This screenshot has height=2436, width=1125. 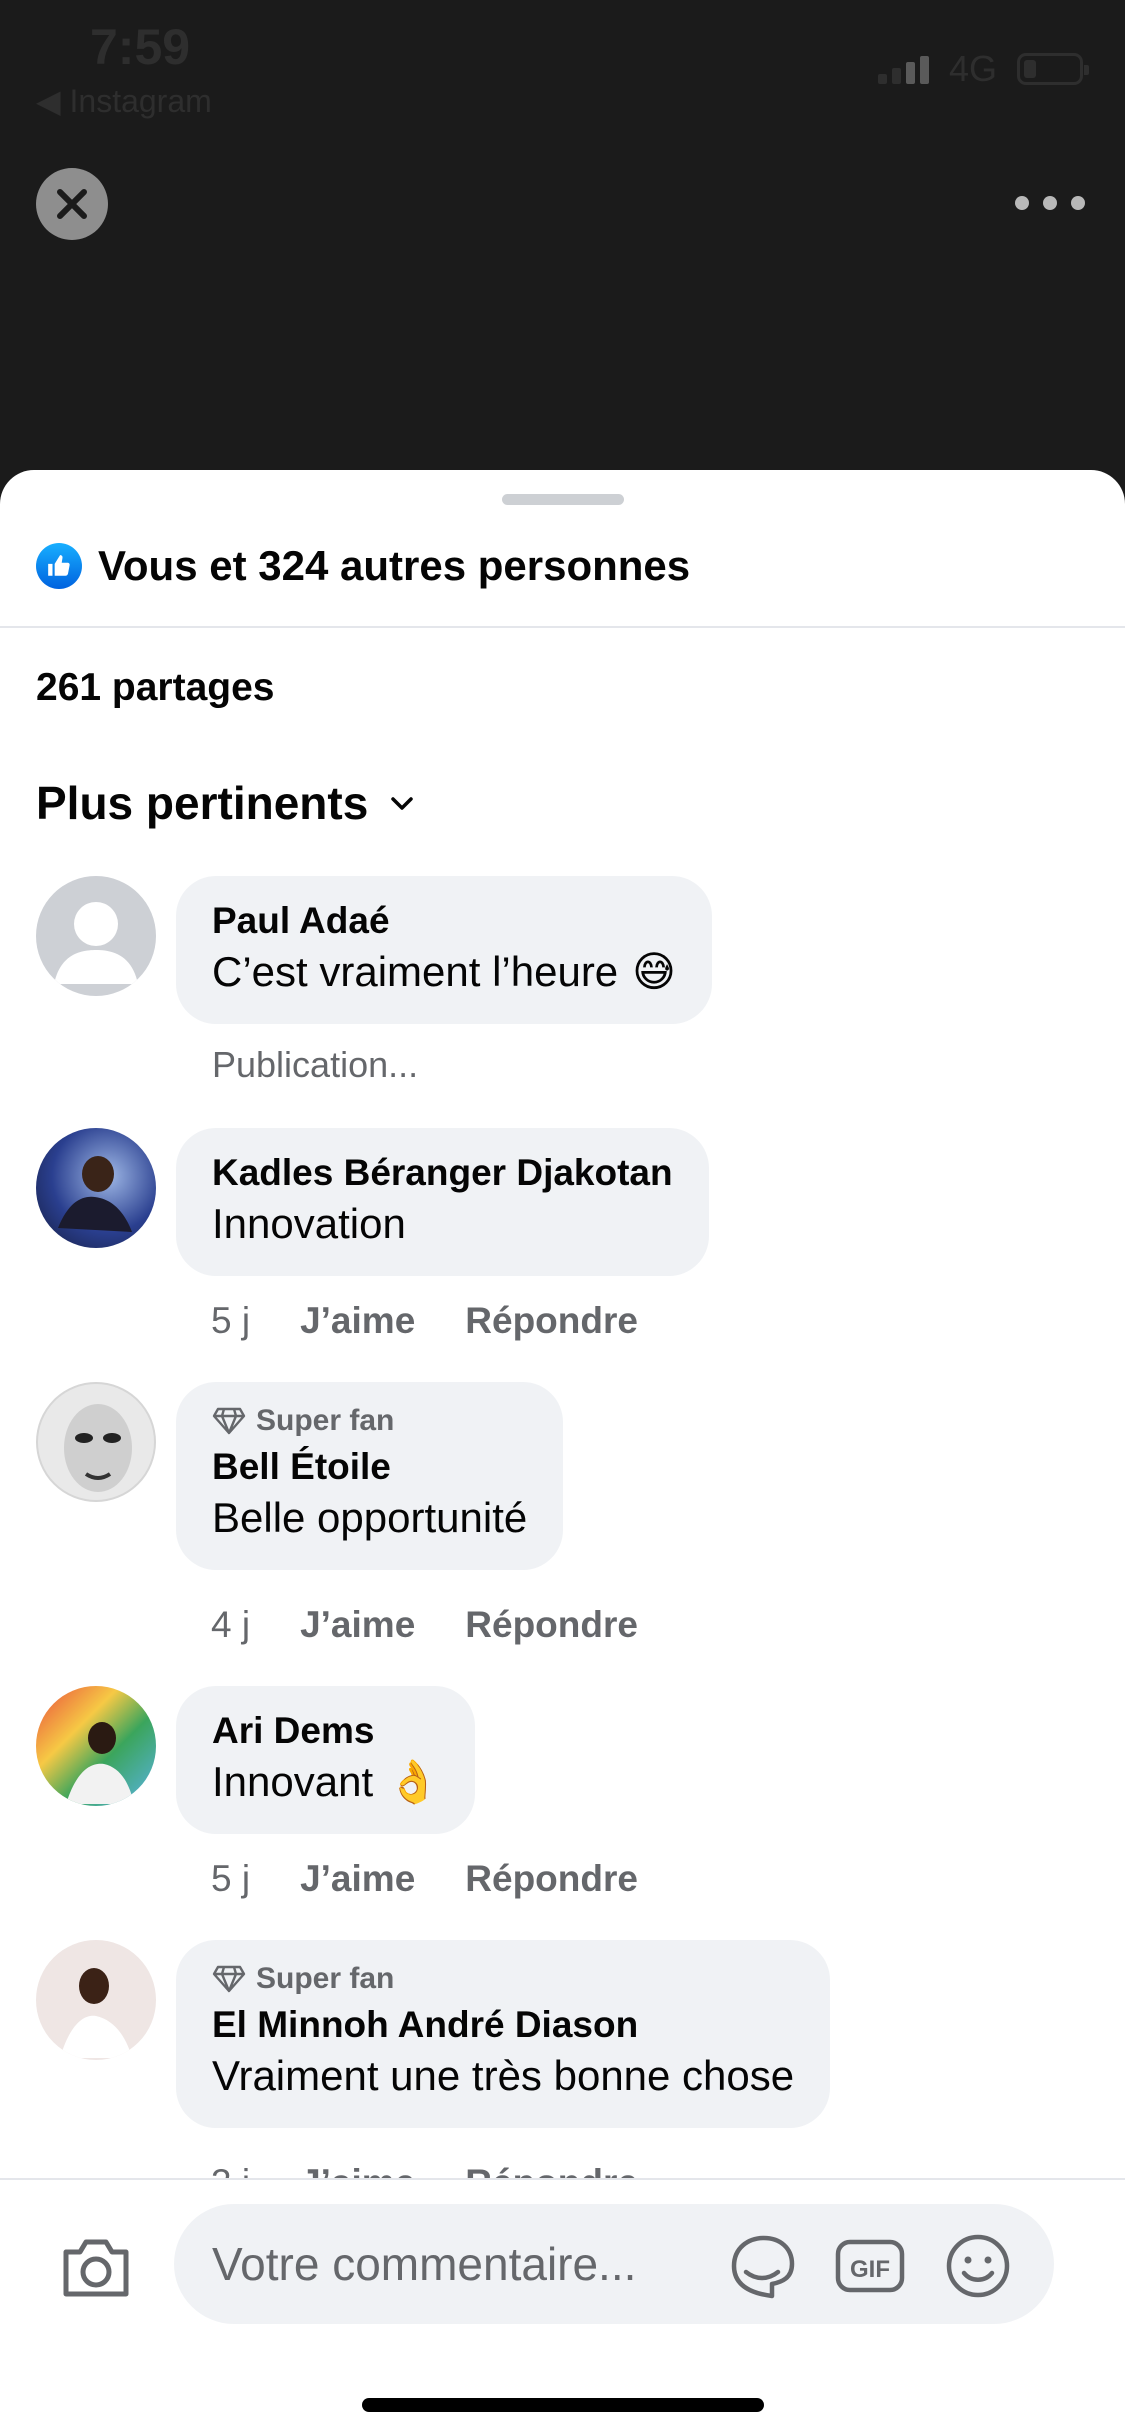 I want to click on comment-bubble: Paul Adaé C’est vraiment l’heure 😅, so click(x=444, y=950).